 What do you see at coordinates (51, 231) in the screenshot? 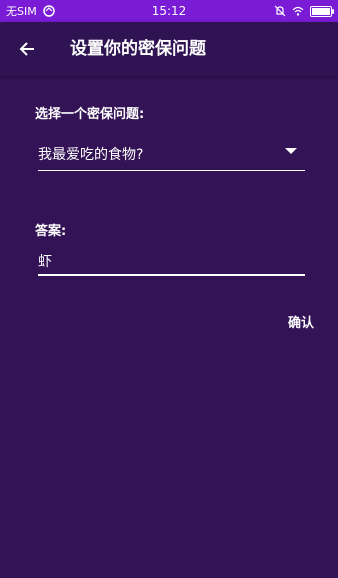
I see `answer-label: 答案:` at bounding box center [51, 231].